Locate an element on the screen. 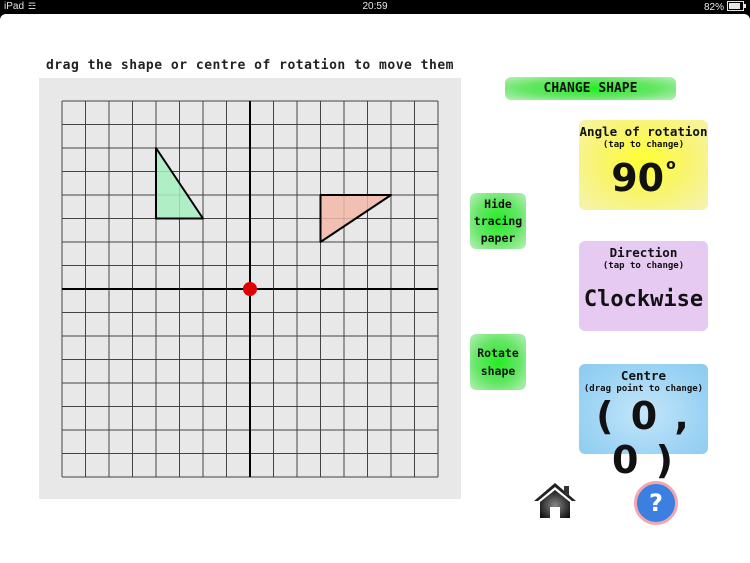  centre-card: Centre (drag point to change) ( 0 , 0 ) is located at coordinates (643, 423).